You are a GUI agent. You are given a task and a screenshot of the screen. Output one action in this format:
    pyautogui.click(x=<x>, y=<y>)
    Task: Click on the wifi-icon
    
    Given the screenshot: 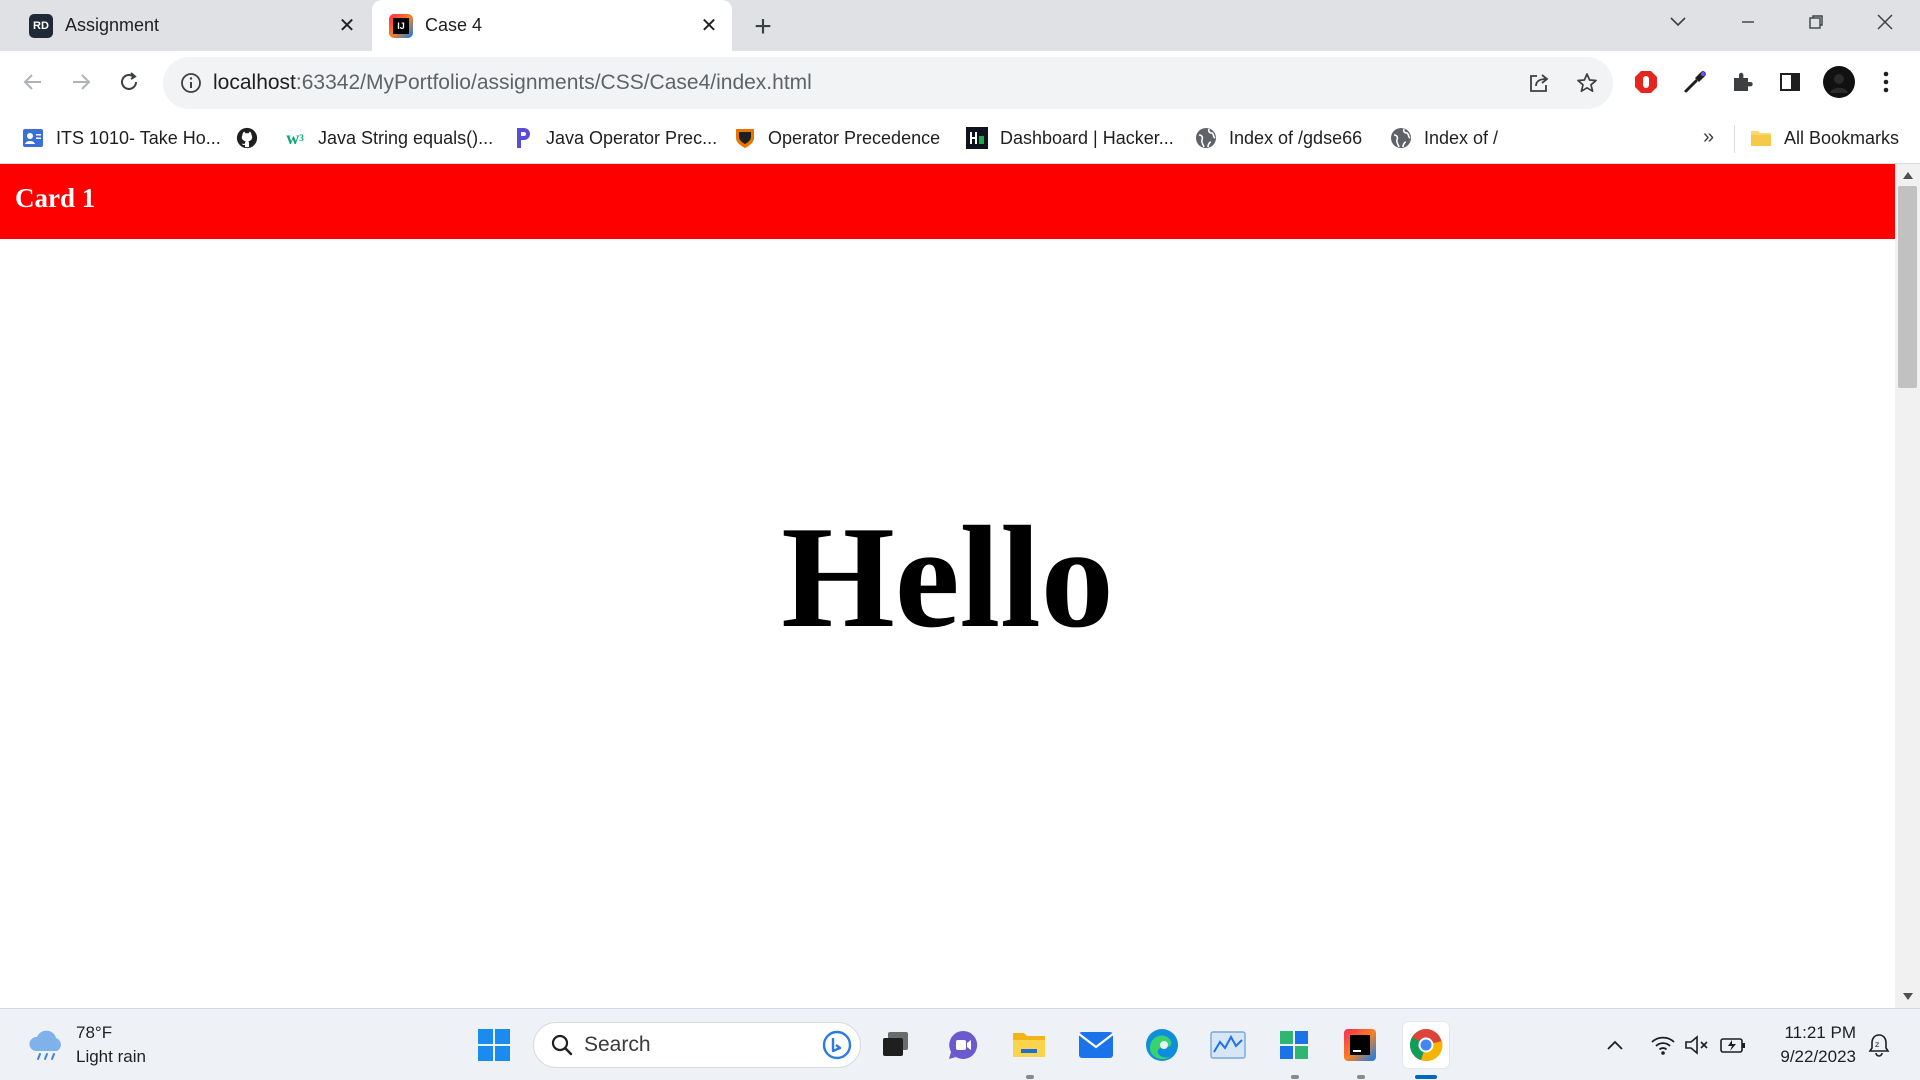 What is the action you would take?
    pyautogui.click(x=1663, y=1045)
    